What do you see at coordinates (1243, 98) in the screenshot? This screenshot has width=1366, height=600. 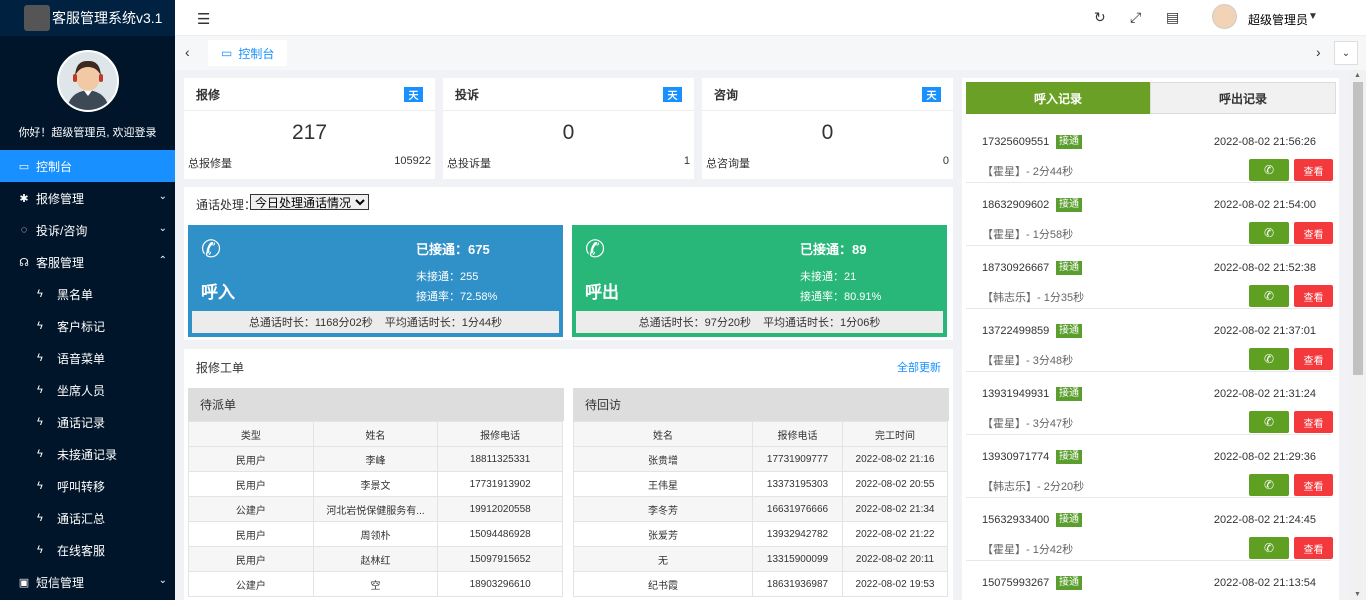 I see `tab-outbound-records: 呼出记录` at bounding box center [1243, 98].